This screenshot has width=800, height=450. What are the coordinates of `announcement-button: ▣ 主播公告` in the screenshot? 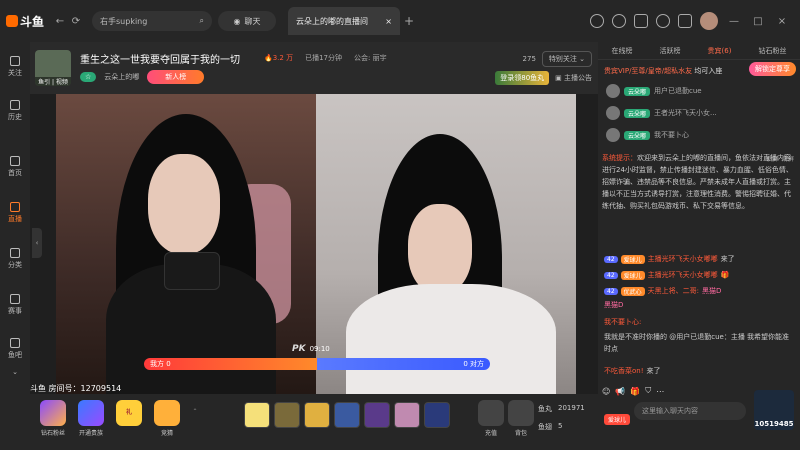 It's located at (573, 78).